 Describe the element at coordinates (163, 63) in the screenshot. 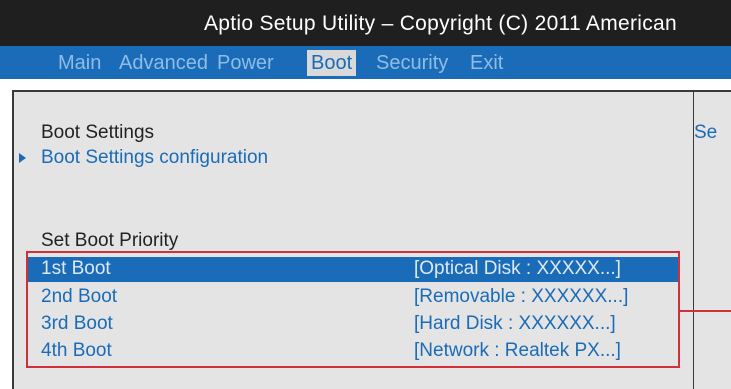

I see `tab-advanced: Advanced` at that location.